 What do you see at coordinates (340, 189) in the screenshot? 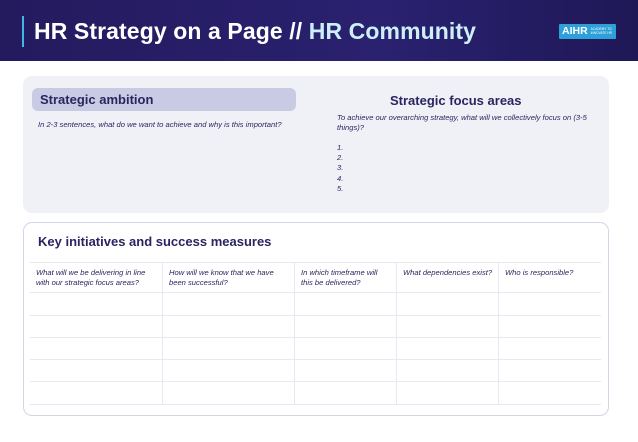
I see `focus-item: 5.` at bounding box center [340, 189].